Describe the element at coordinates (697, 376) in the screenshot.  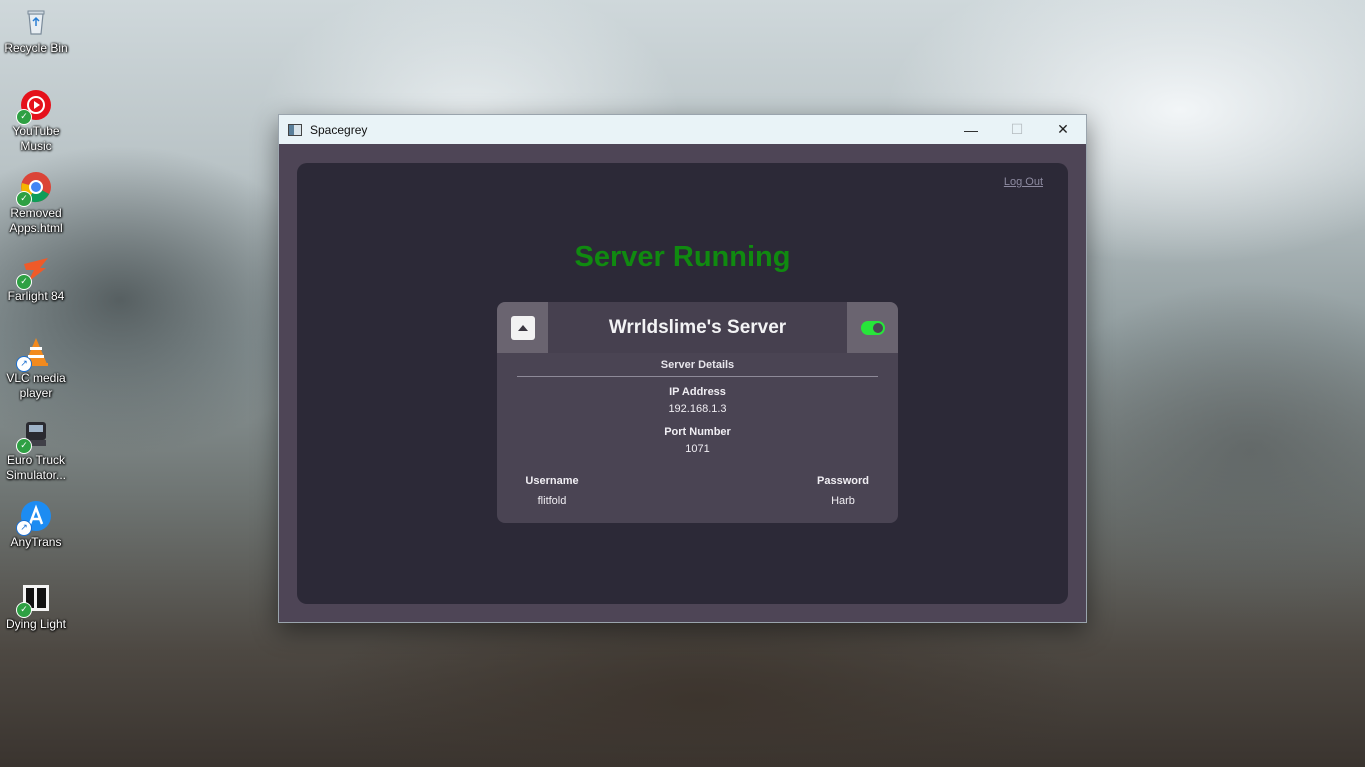
I see `details-divider` at that location.